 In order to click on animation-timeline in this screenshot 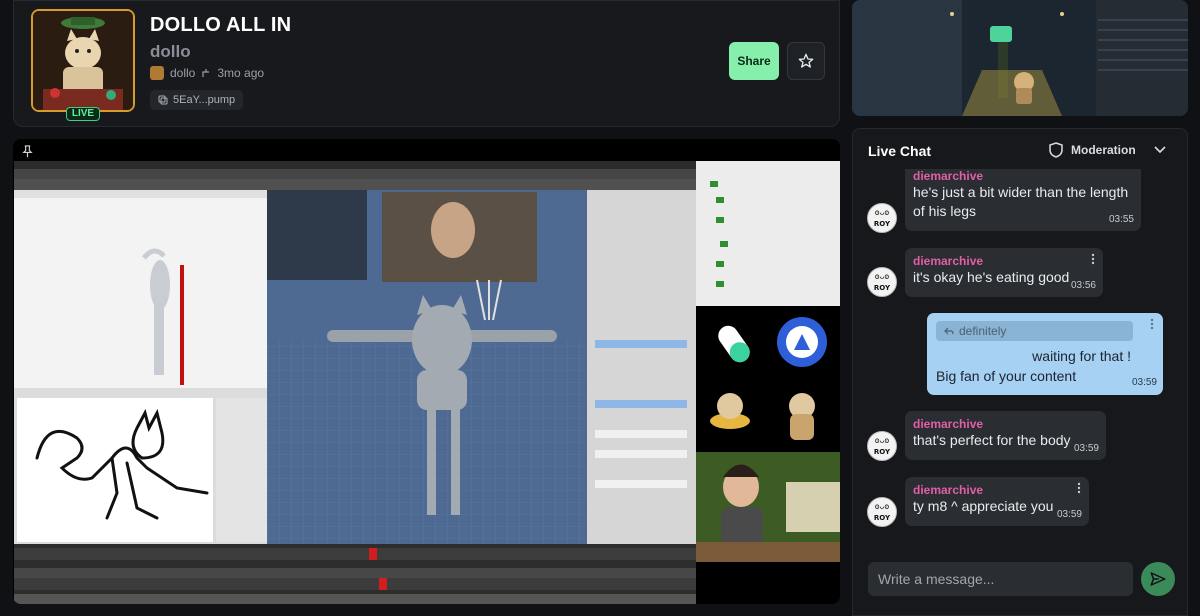, I will do `click(355, 574)`.